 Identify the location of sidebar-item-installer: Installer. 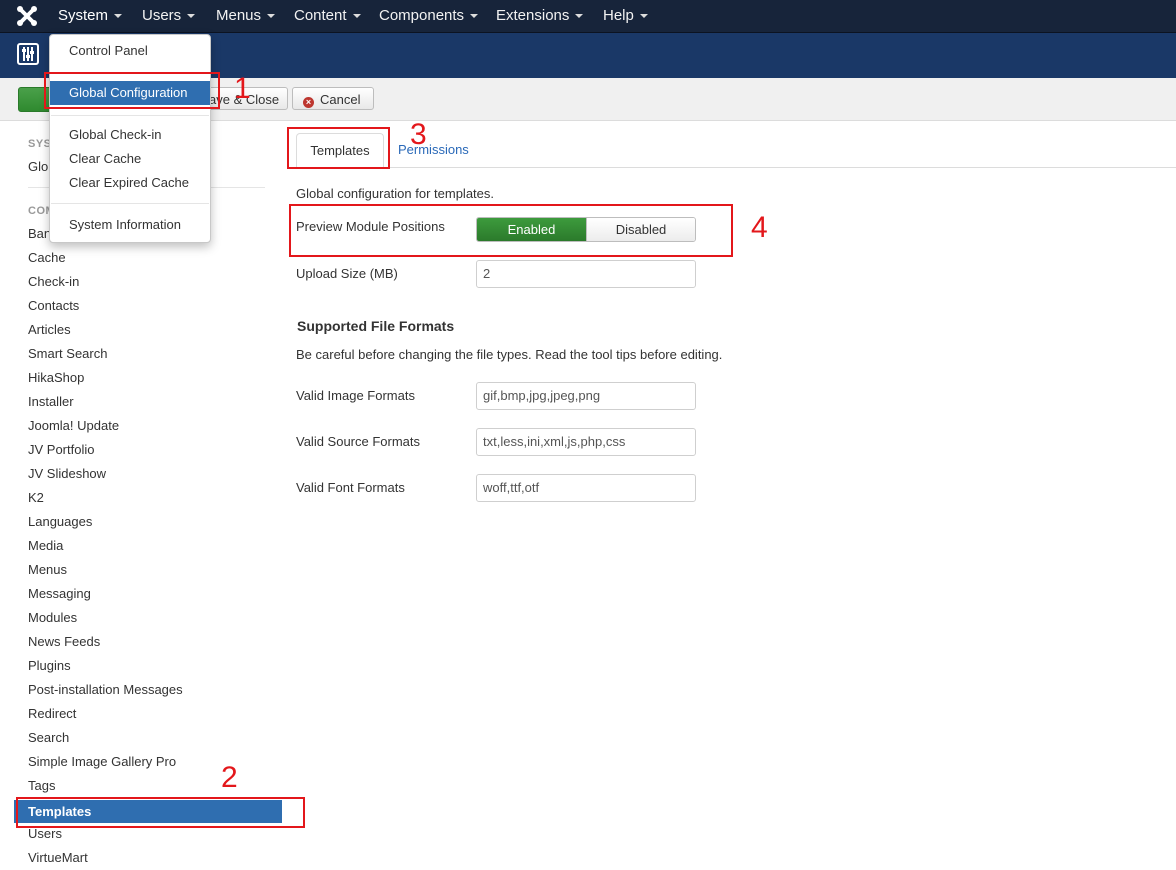
(51, 402).